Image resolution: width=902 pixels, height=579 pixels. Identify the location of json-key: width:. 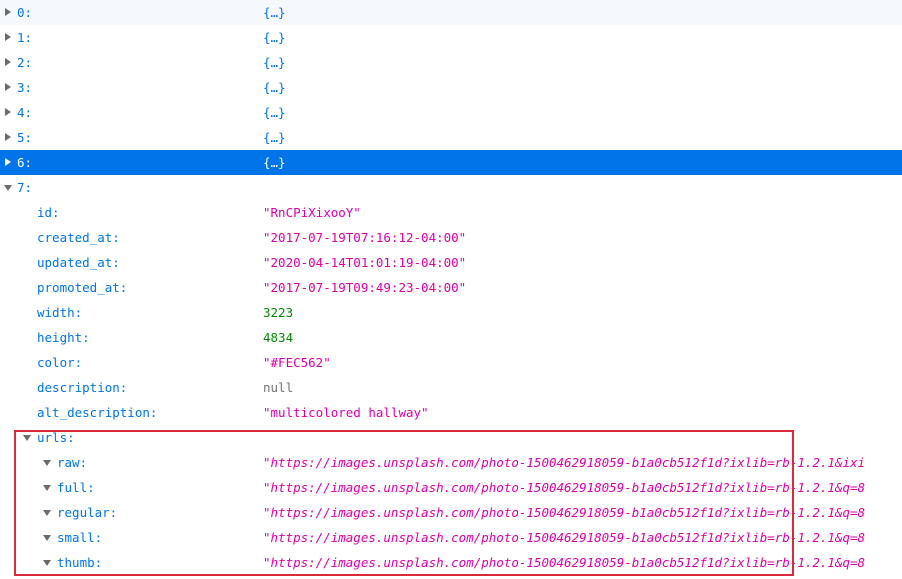
(60, 312).